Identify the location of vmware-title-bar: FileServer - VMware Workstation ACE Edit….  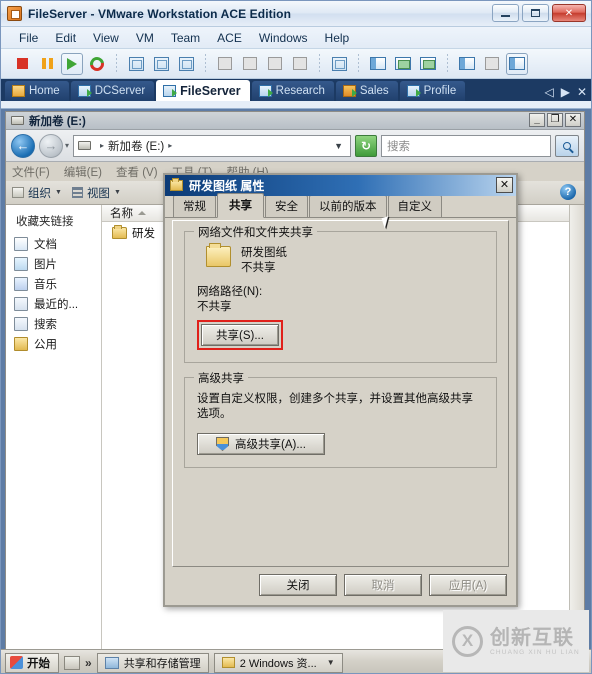
(296, 14).